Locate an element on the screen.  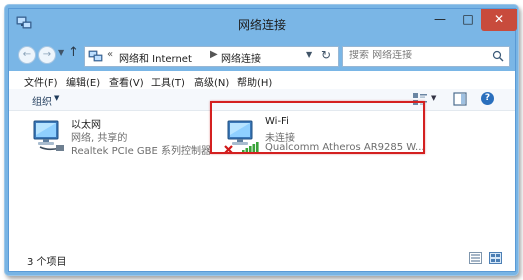
navigation-bar: ← → ▼ ↑ « 网络和 Internet ▶ 网络连接 ▼ ↻ is located at coordinates (262, 55).